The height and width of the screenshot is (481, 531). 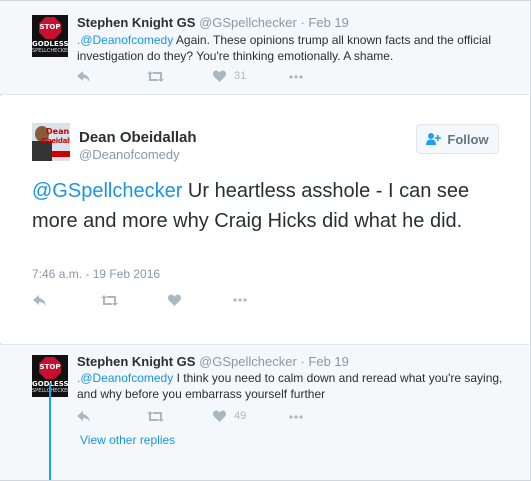 I want to click on like-button, so click(x=174, y=300).